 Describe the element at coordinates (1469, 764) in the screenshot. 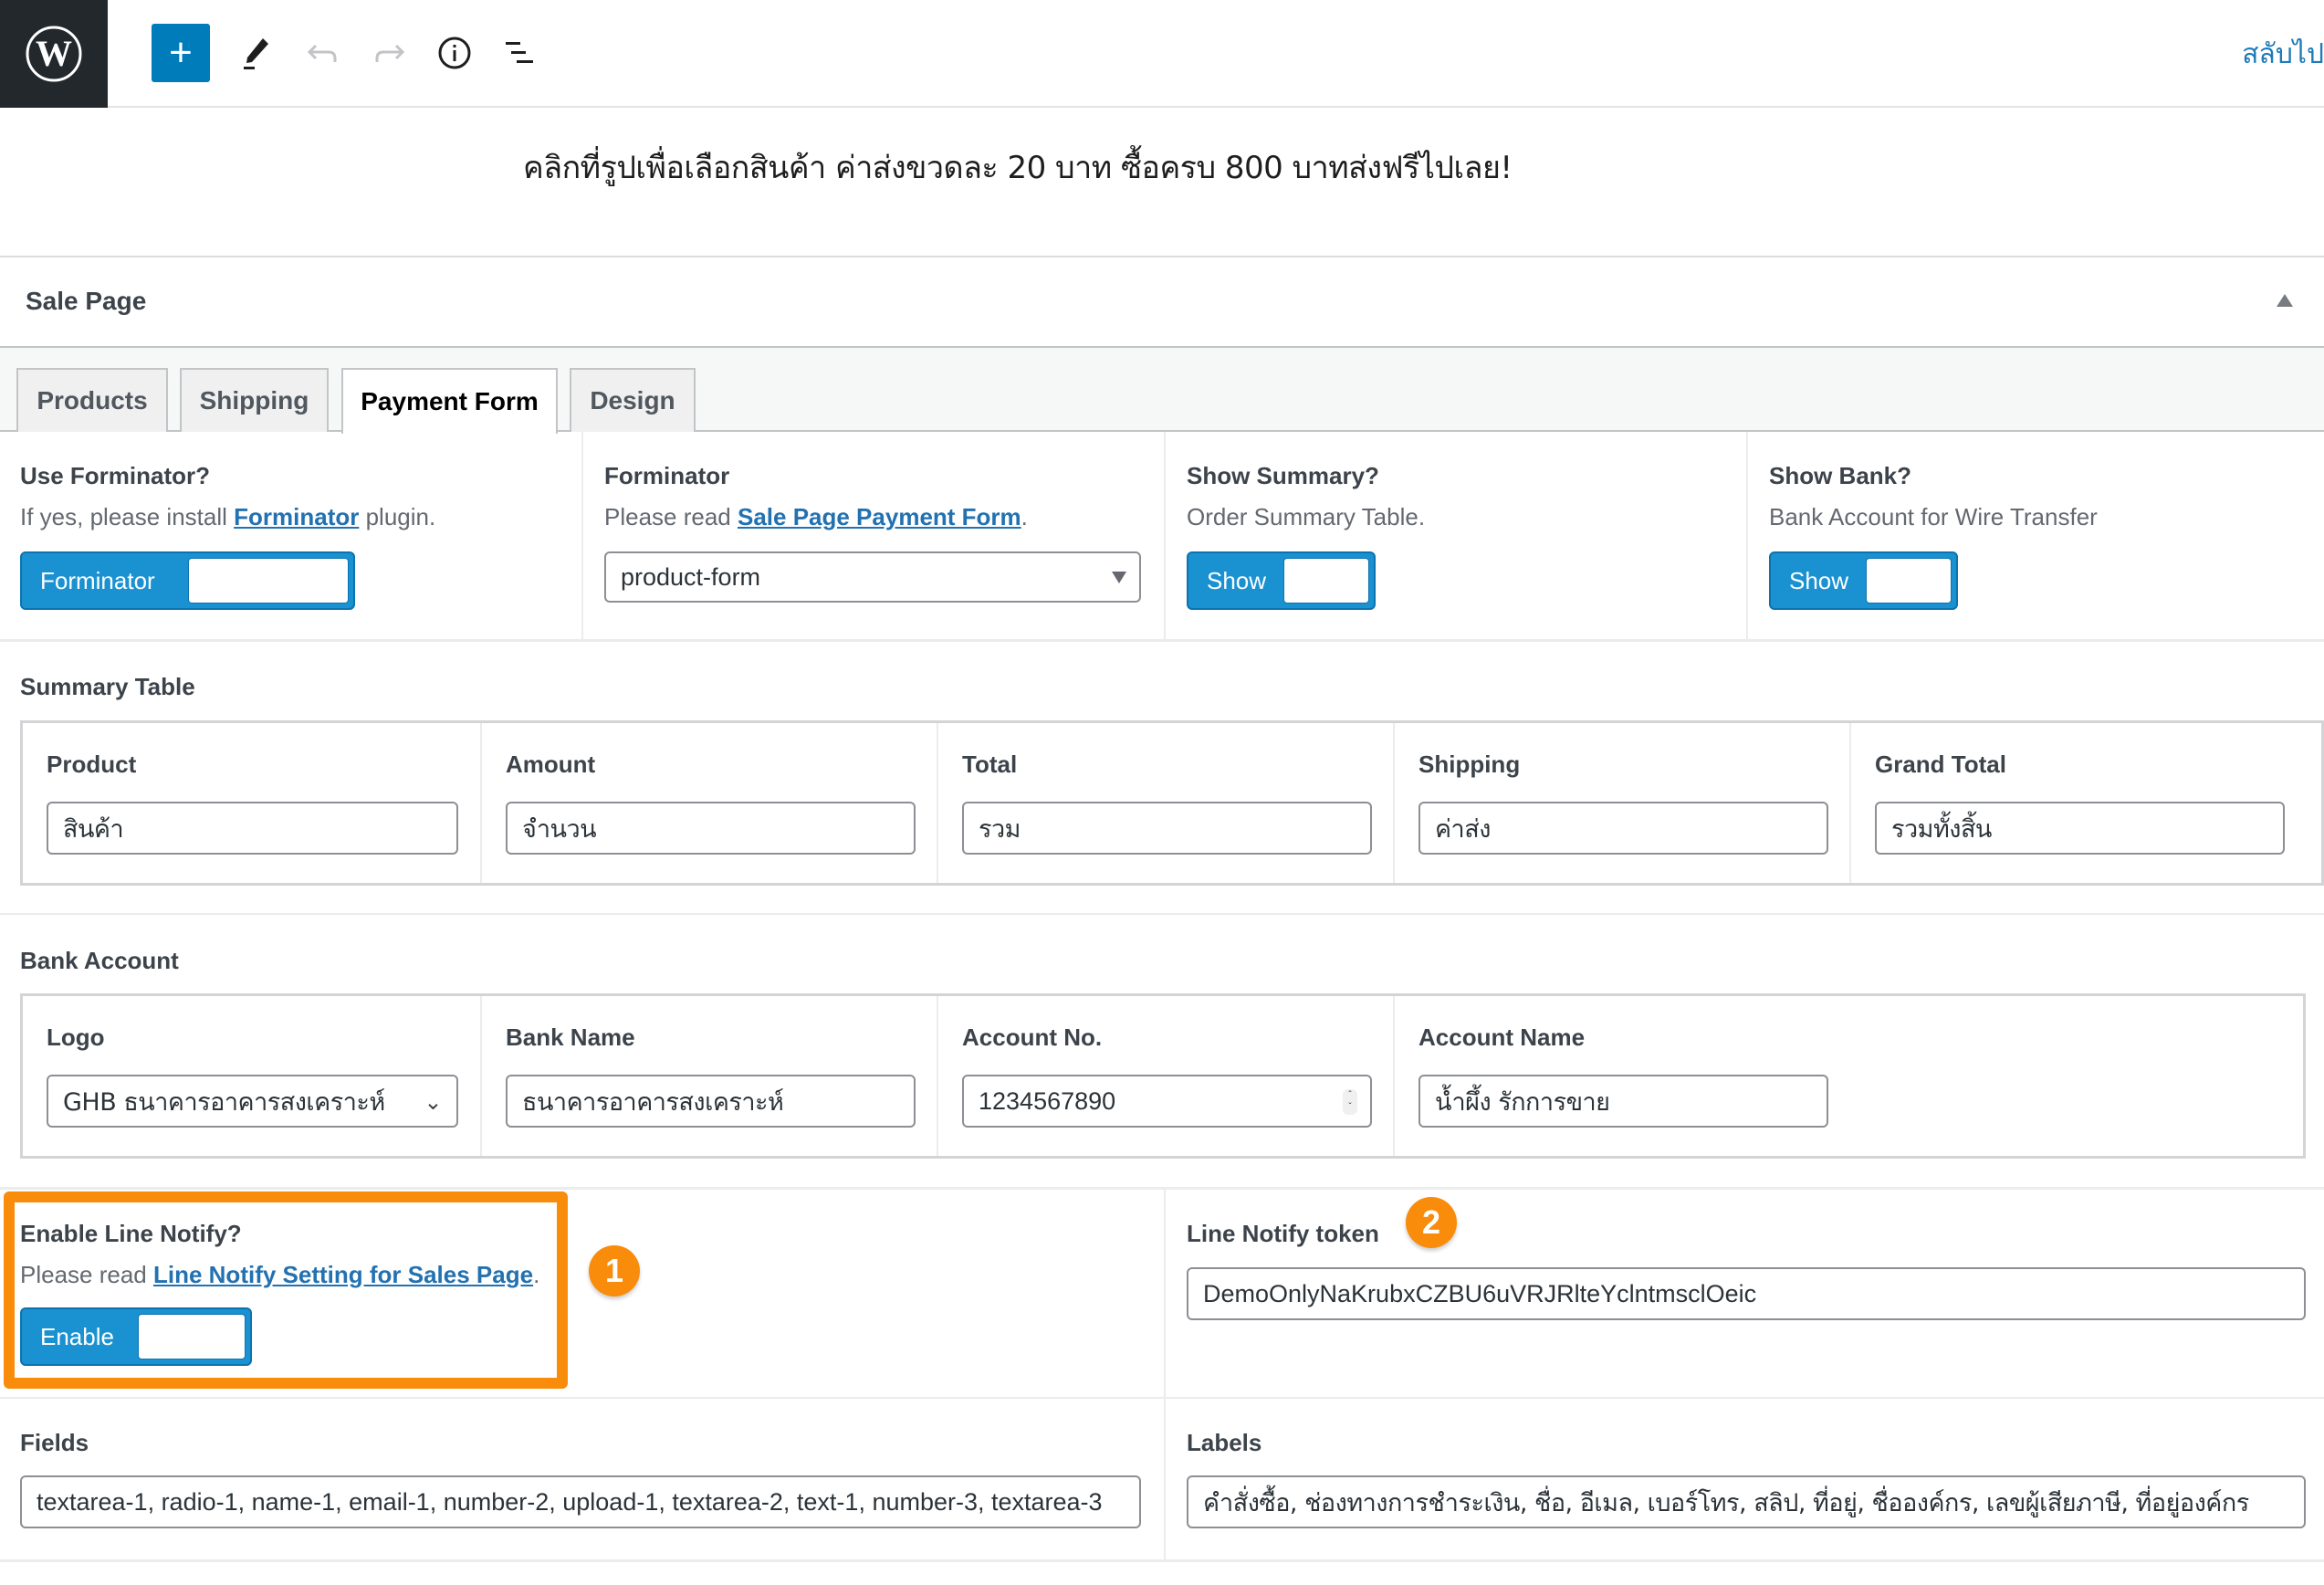

I see `column-header: Shipping` at that location.